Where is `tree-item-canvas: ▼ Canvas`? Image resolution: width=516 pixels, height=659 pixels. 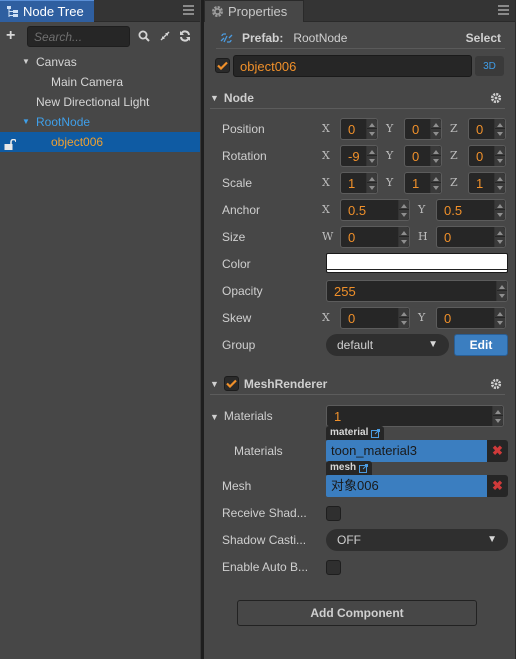 tree-item-canvas: ▼ Canvas is located at coordinates (100, 62).